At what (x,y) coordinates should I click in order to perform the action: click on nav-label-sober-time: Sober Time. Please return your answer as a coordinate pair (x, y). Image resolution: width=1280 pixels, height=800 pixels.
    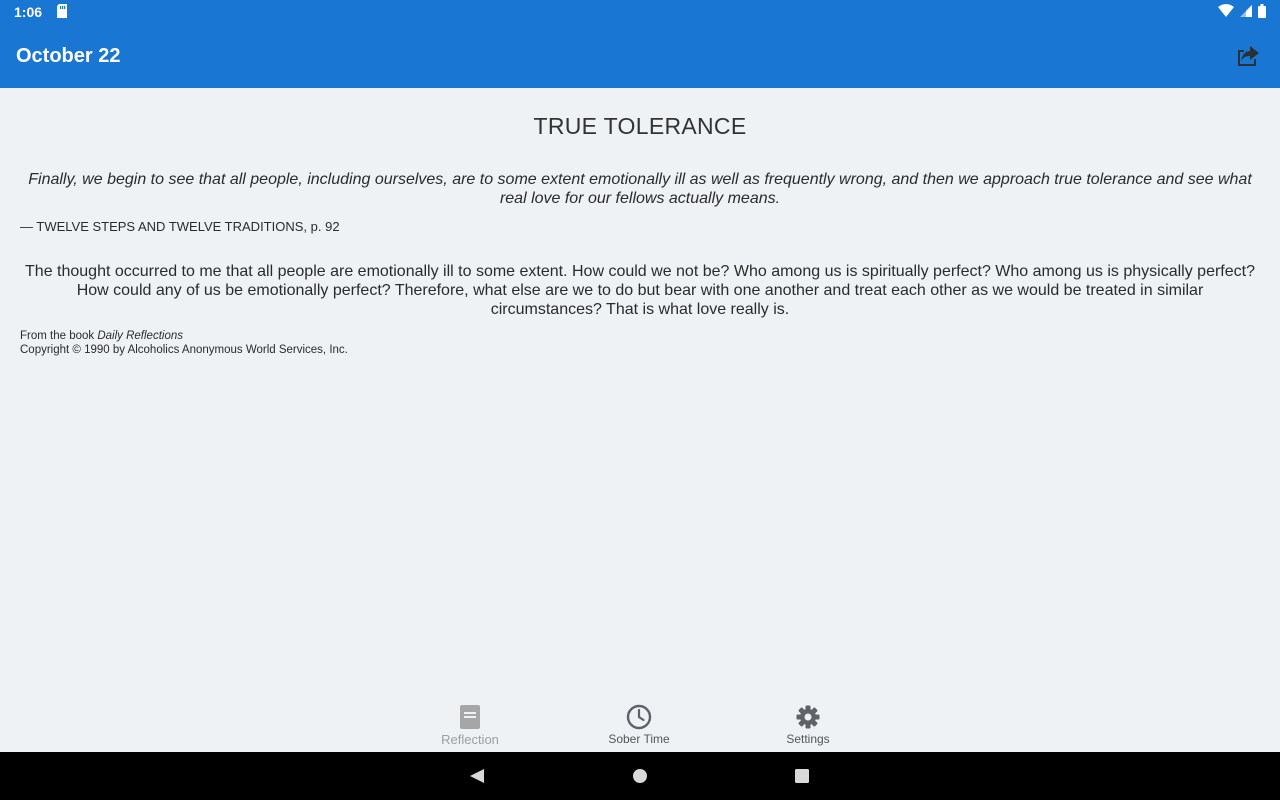
    Looking at the image, I should click on (639, 739).